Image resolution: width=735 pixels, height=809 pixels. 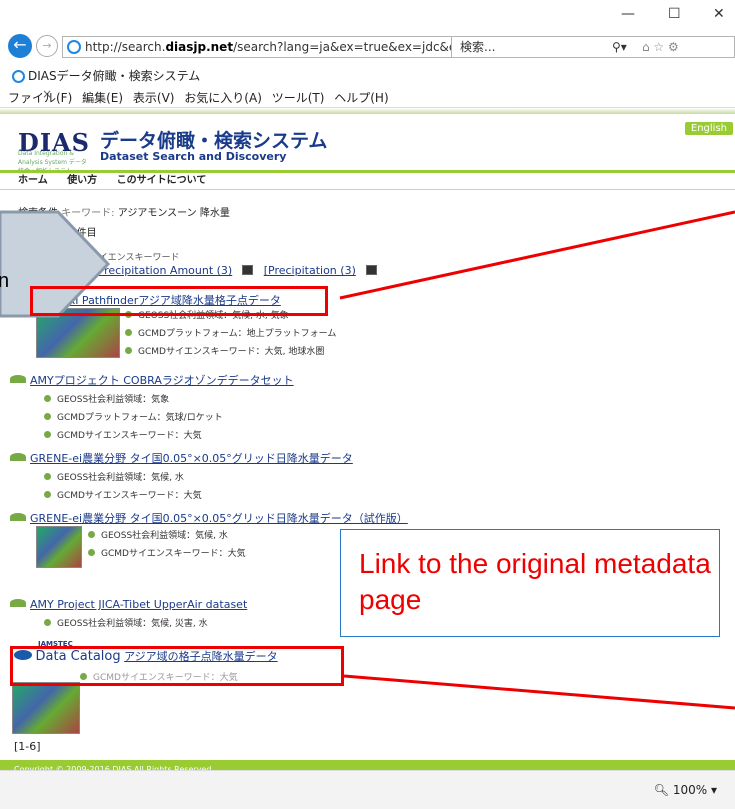 I want to click on zoom-control: 🔍︎ 100% ▾, so click(x=685, y=790).